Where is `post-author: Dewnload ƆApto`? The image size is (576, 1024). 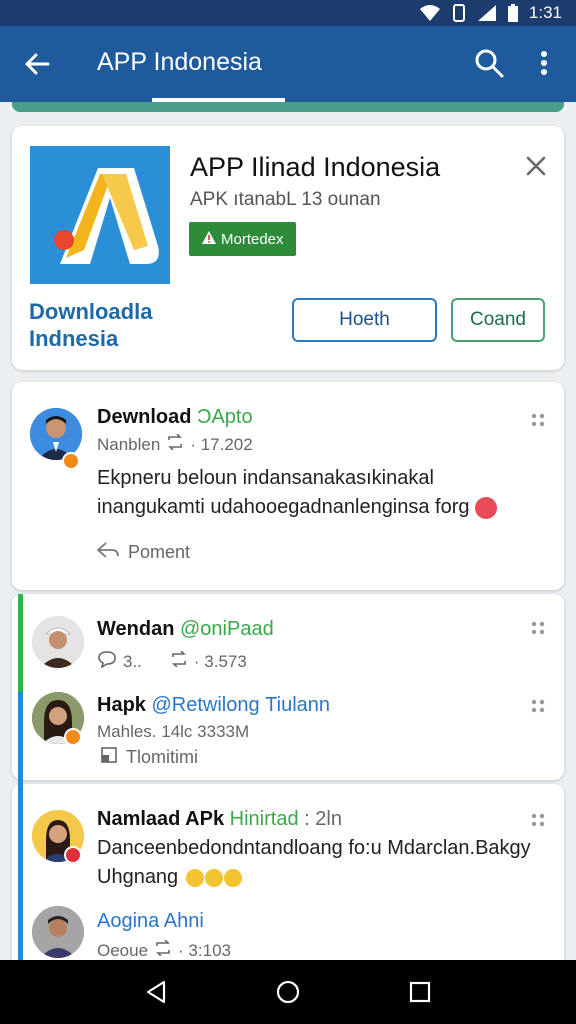
post-author: Dewnload ƆApto is located at coordinates (175, 417).